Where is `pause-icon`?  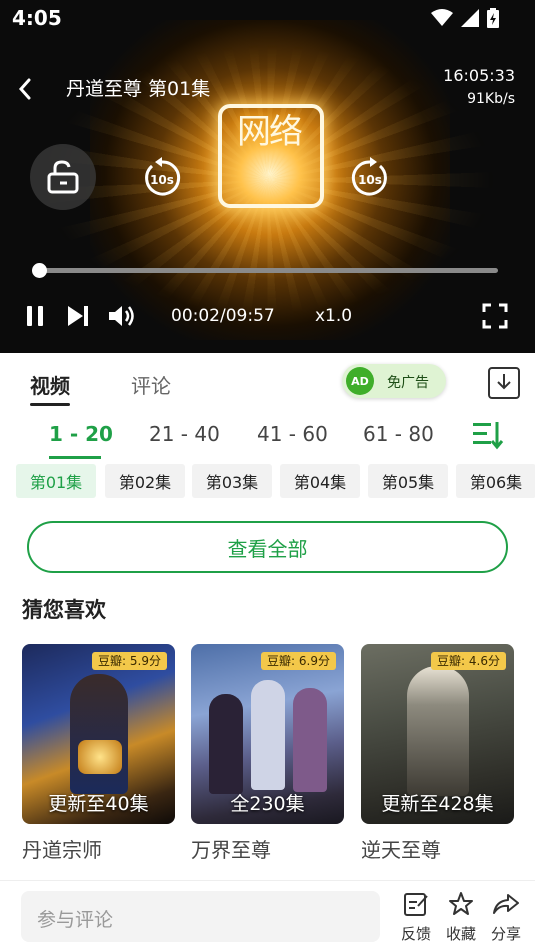
pause-icon is located at coordinates (35, 316).